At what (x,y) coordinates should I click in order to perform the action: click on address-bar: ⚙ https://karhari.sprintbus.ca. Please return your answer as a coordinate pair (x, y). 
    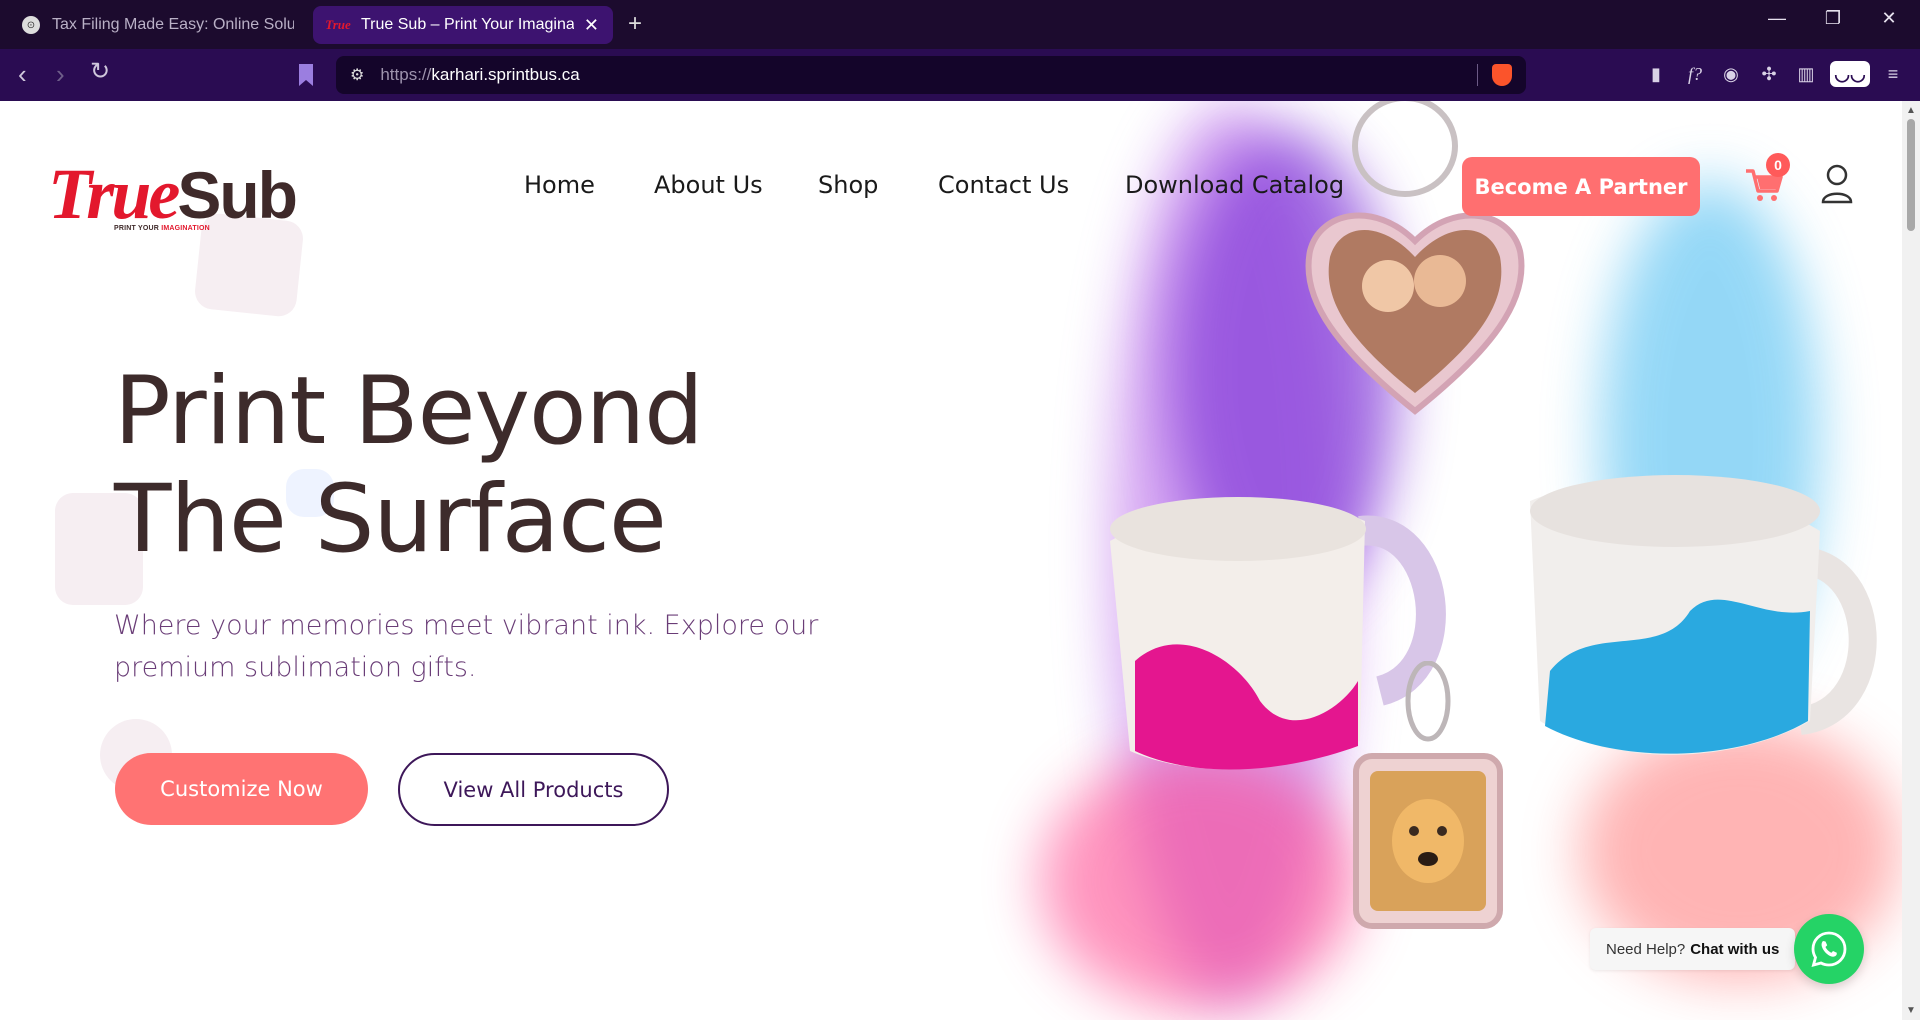
    Looking at the image, I should click on (931, 75).